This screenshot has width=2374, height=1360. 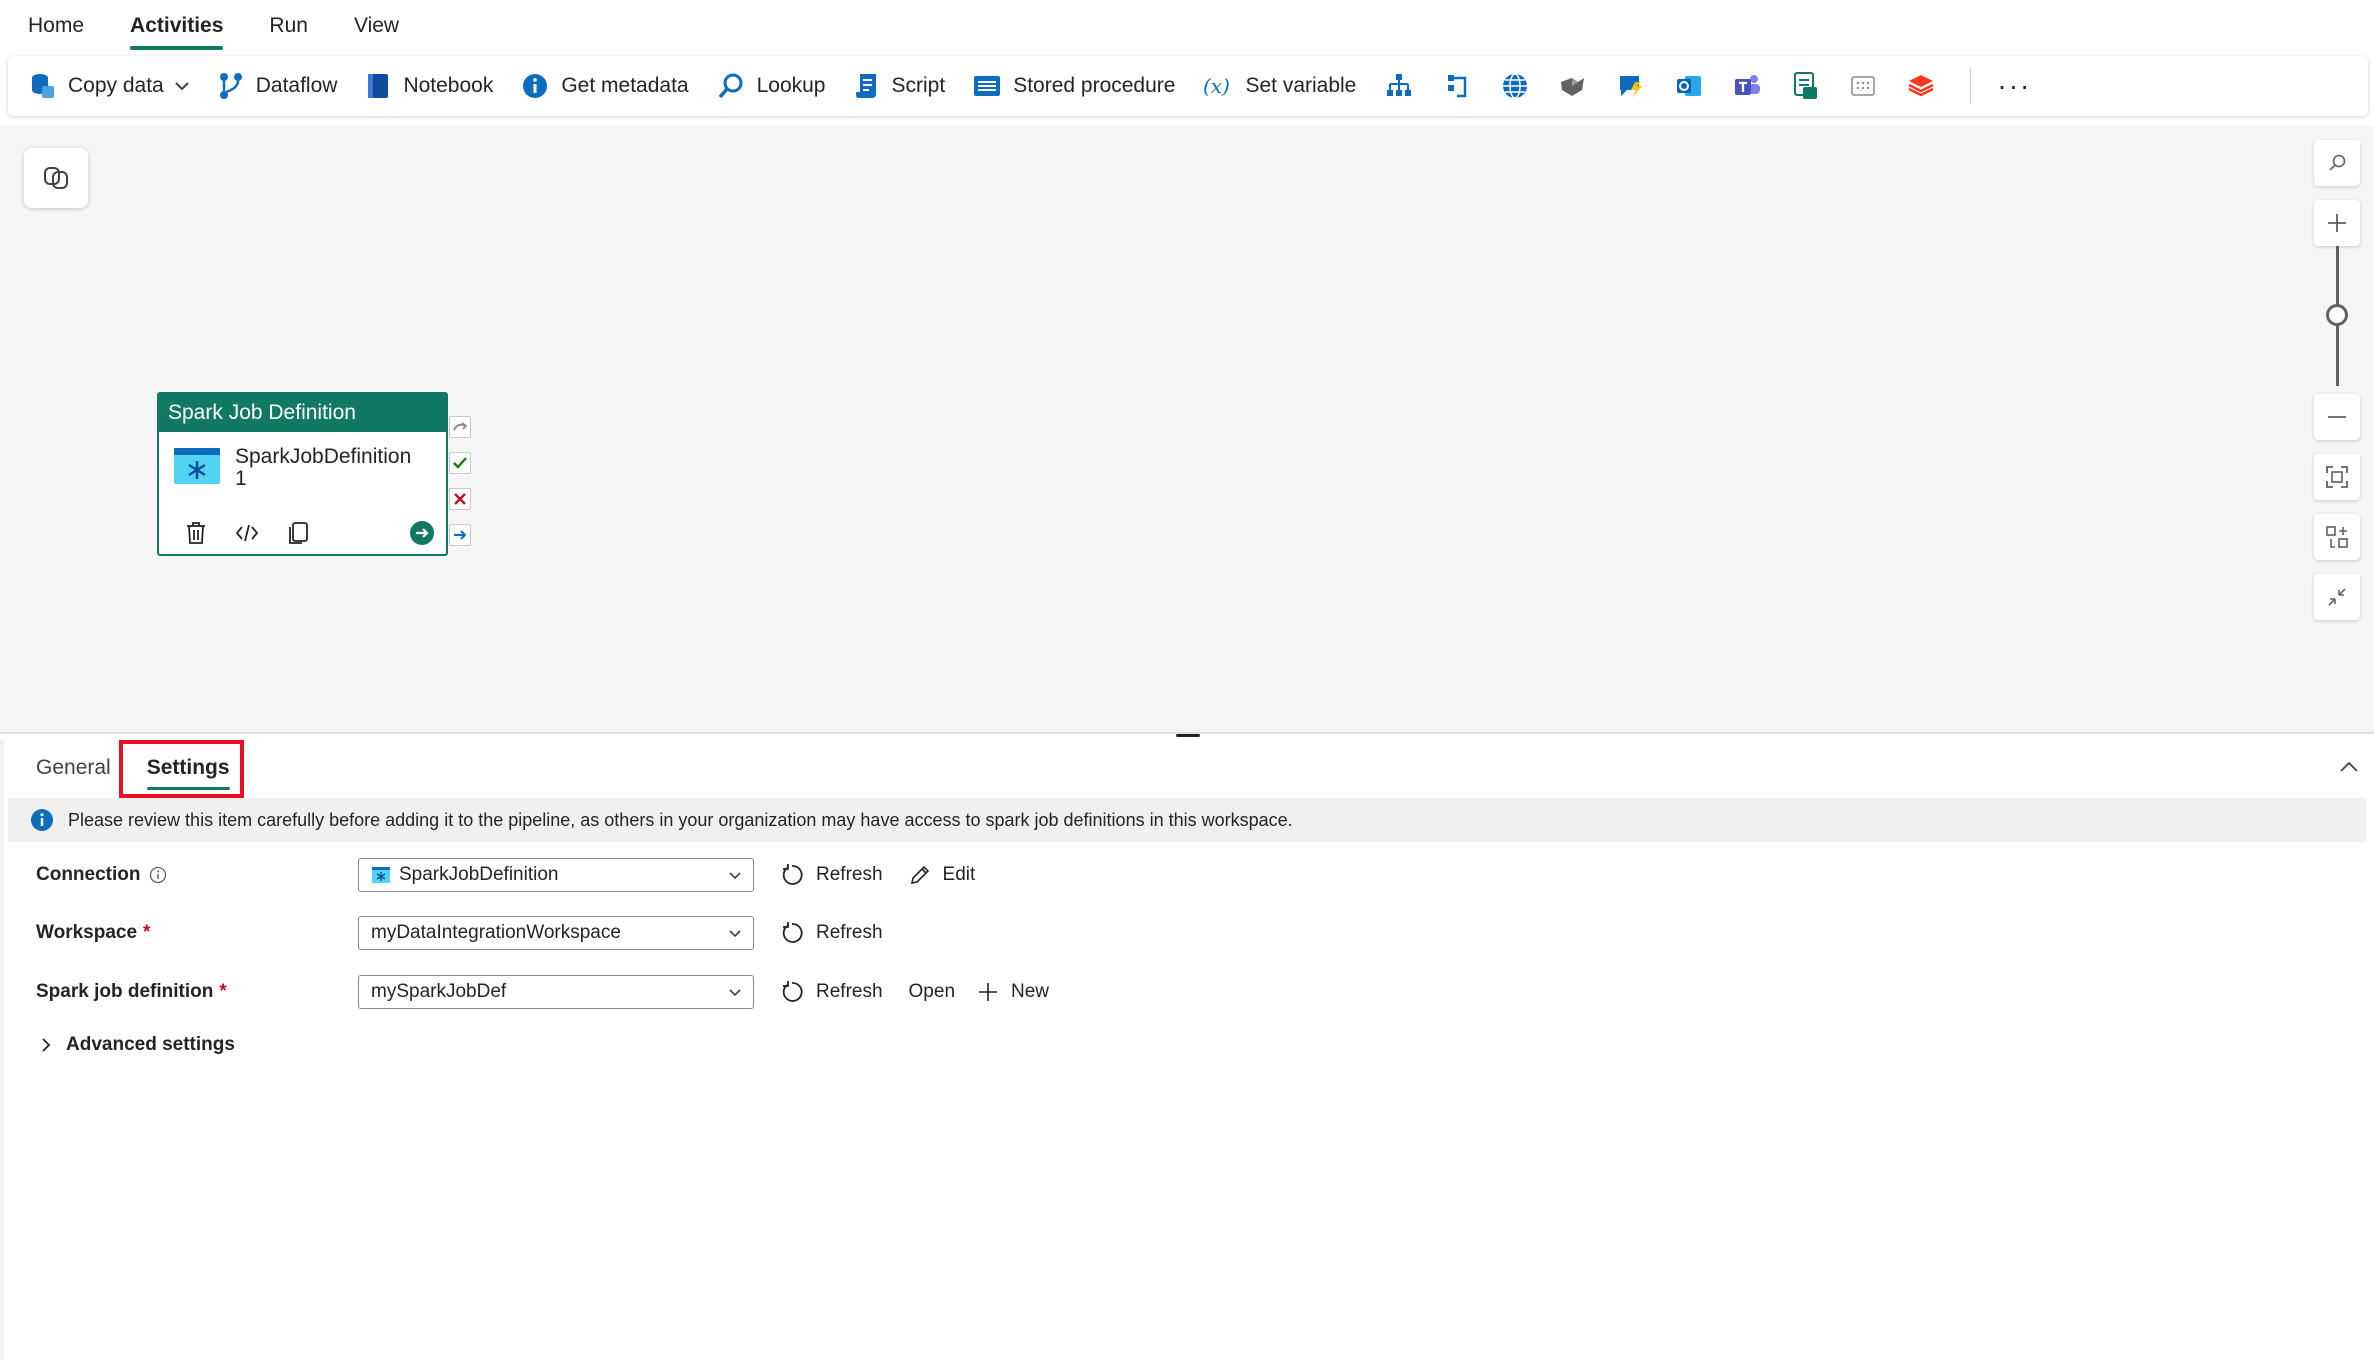 I want to click on notebook-label: Notebook, so click(x=448, y=85).